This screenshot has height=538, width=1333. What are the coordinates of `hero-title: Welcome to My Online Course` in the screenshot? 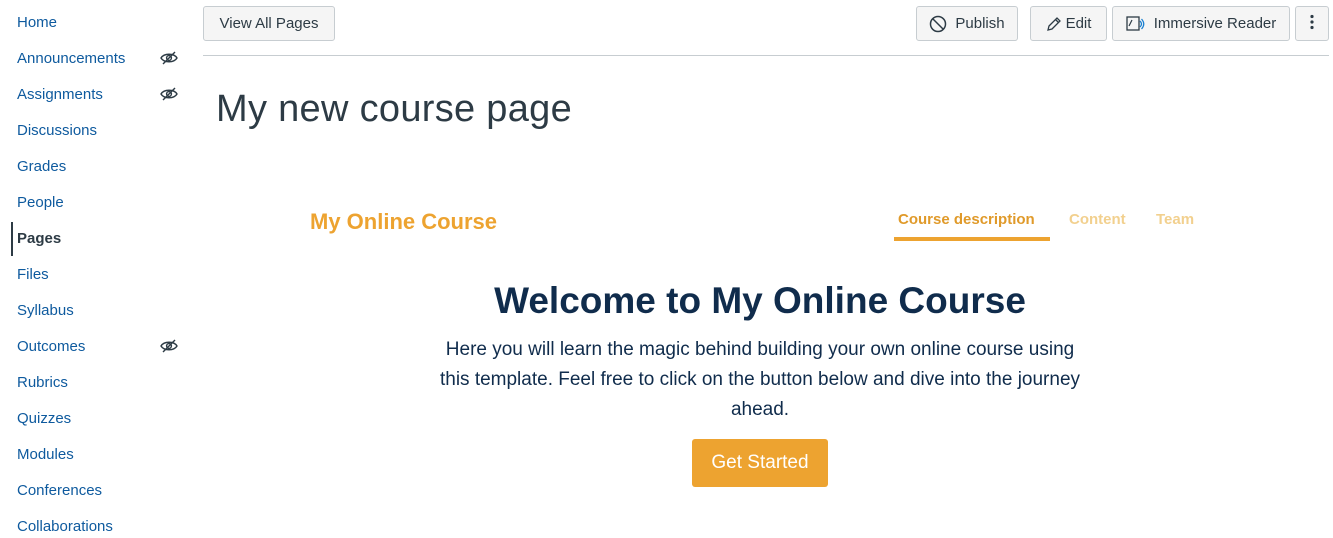 It's located at (760, 300).